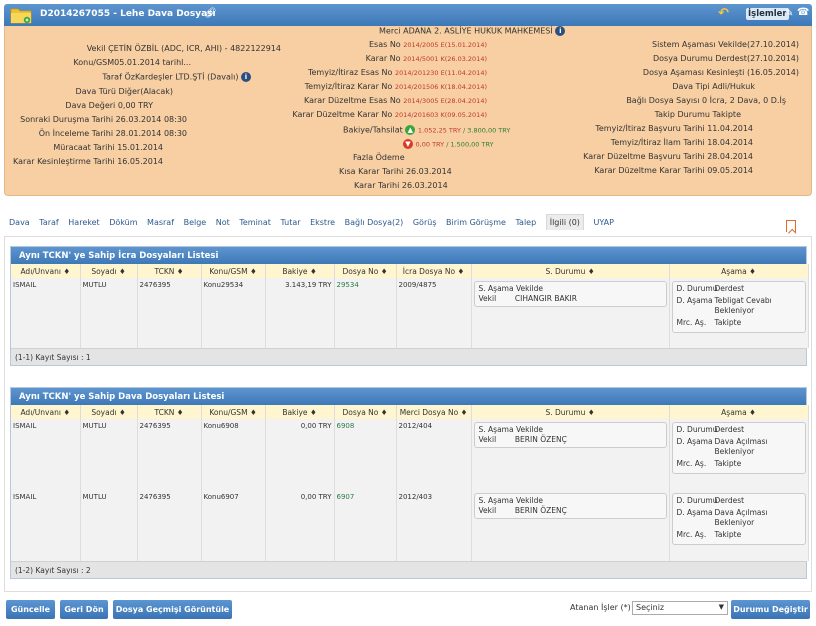 Image resolution: width=816 pixels, height=626 pixels. What do you see at coordinates (84, 609) in the screenshot?
I see `back-button: Geri Dön` at bounding box center [84, 609].